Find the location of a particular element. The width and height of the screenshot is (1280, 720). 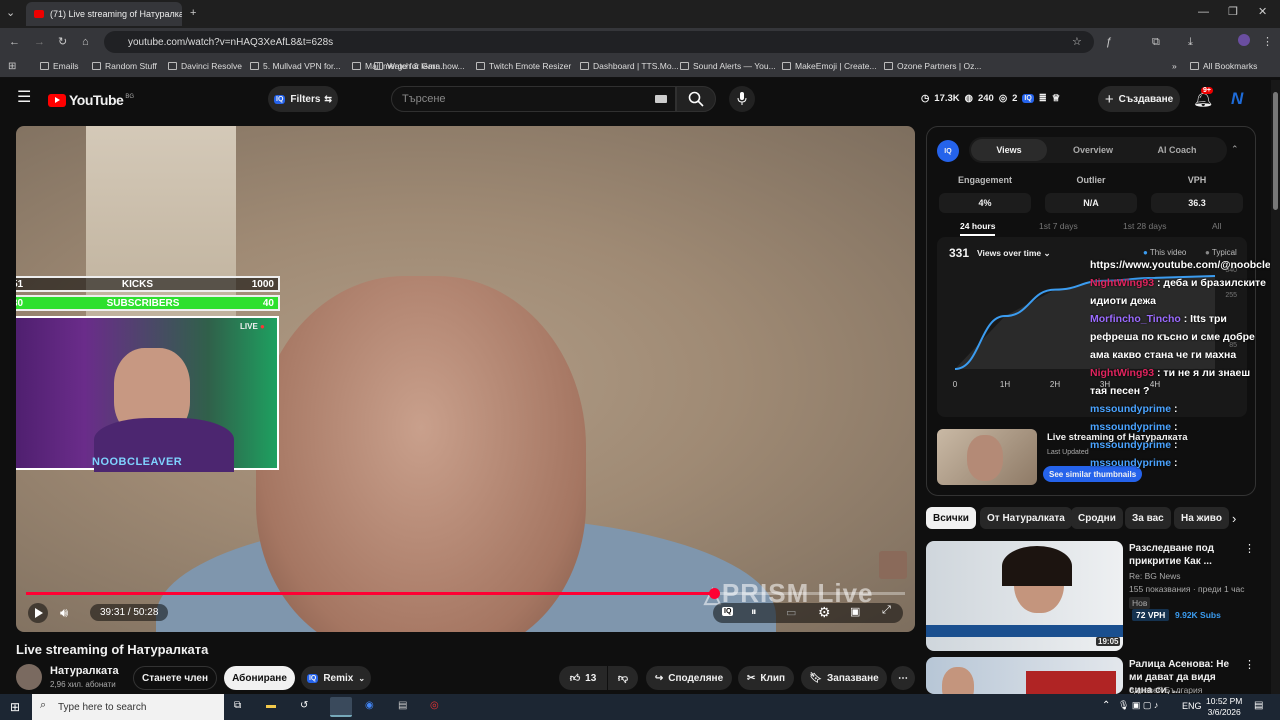

minimize-icon: — is located at coordinates (1203, 12).